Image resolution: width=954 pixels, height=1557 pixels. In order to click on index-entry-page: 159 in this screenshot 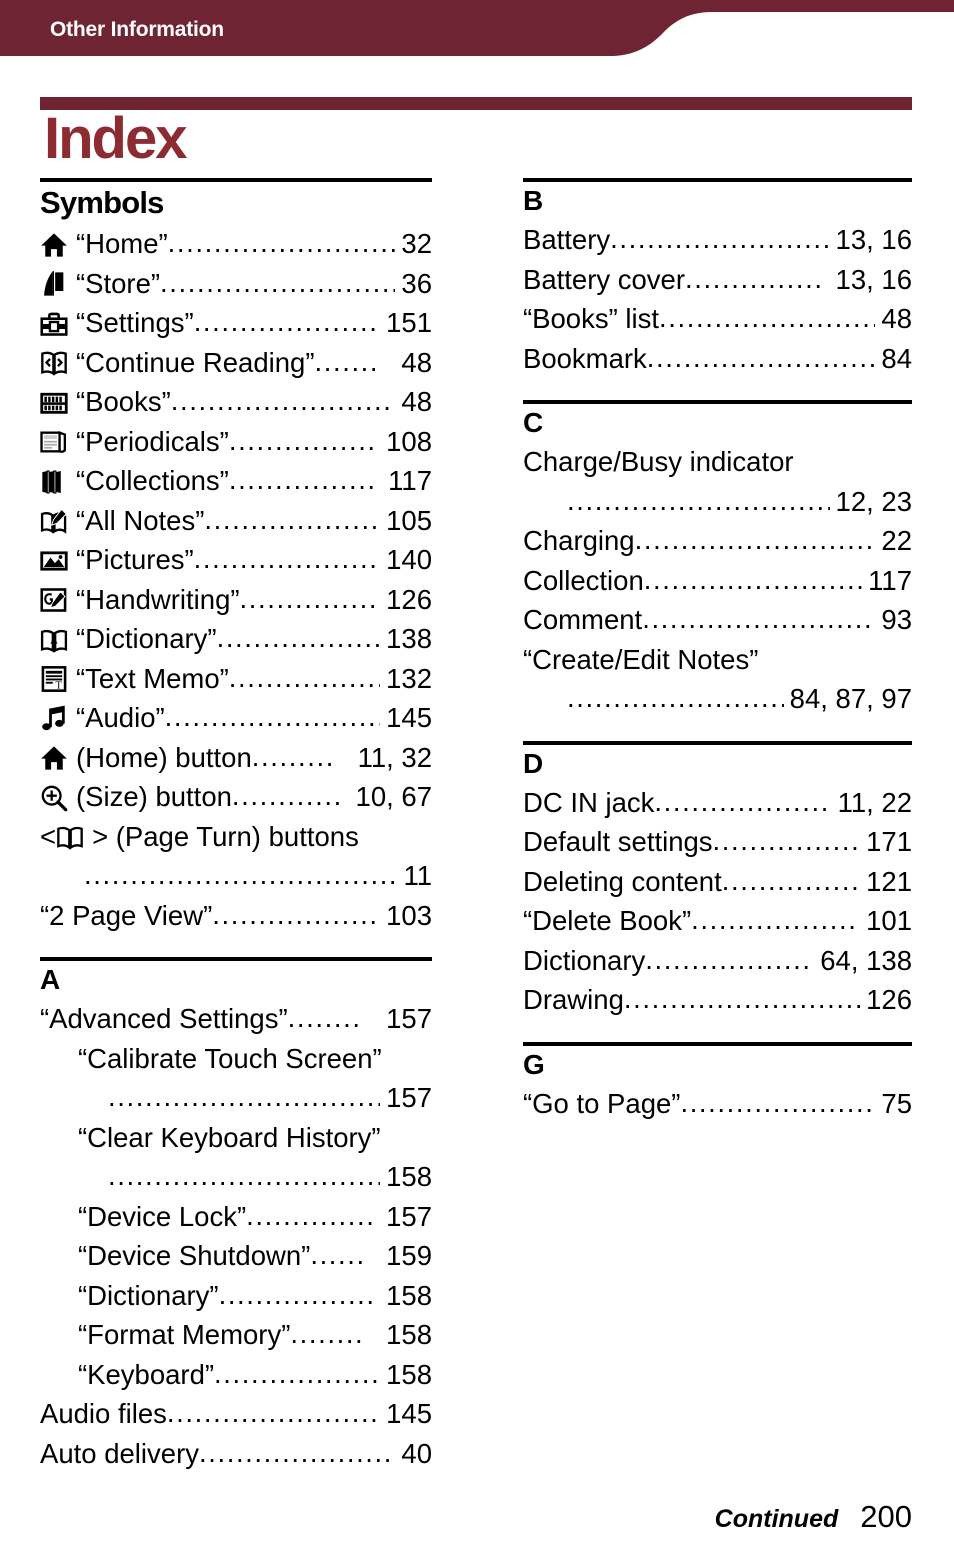, I will do `click(409, 1255)`.